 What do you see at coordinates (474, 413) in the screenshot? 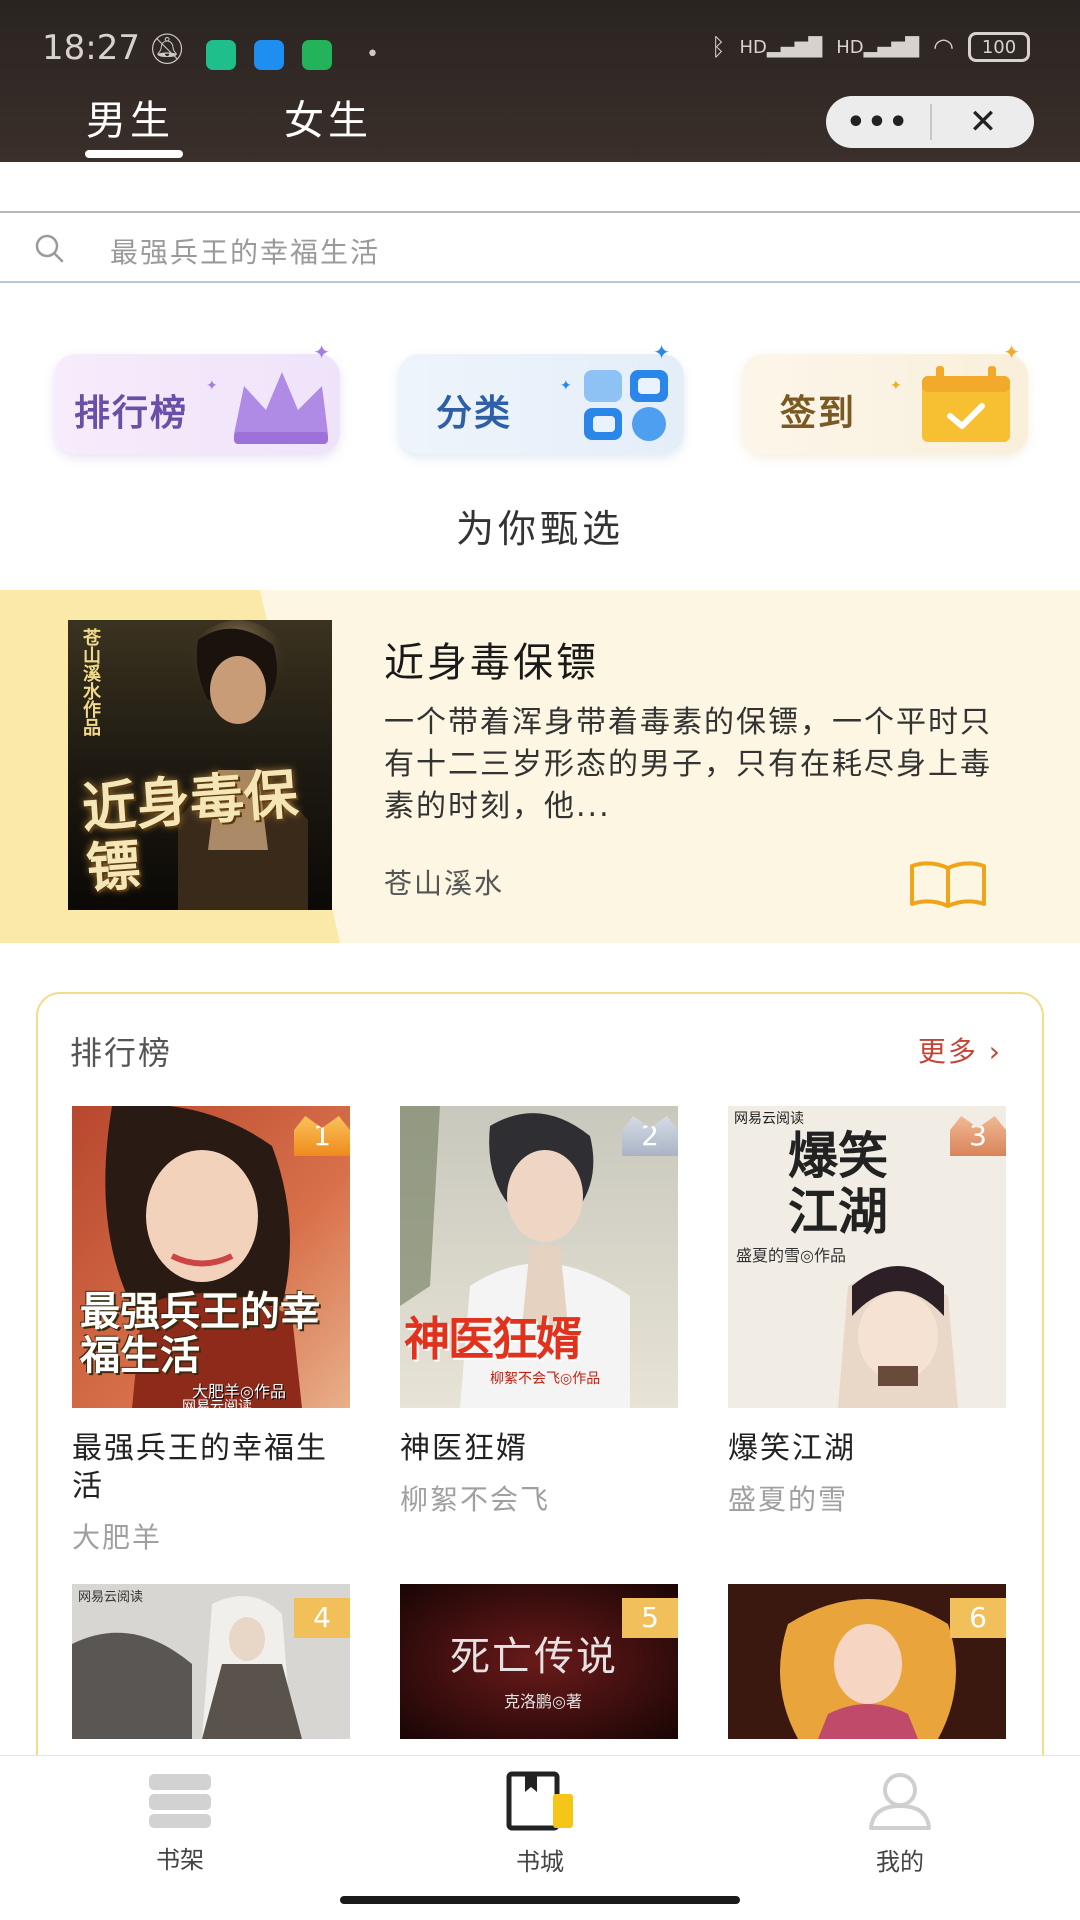
I see `entry-category-label: 分类` at bounding box center [474, 413].